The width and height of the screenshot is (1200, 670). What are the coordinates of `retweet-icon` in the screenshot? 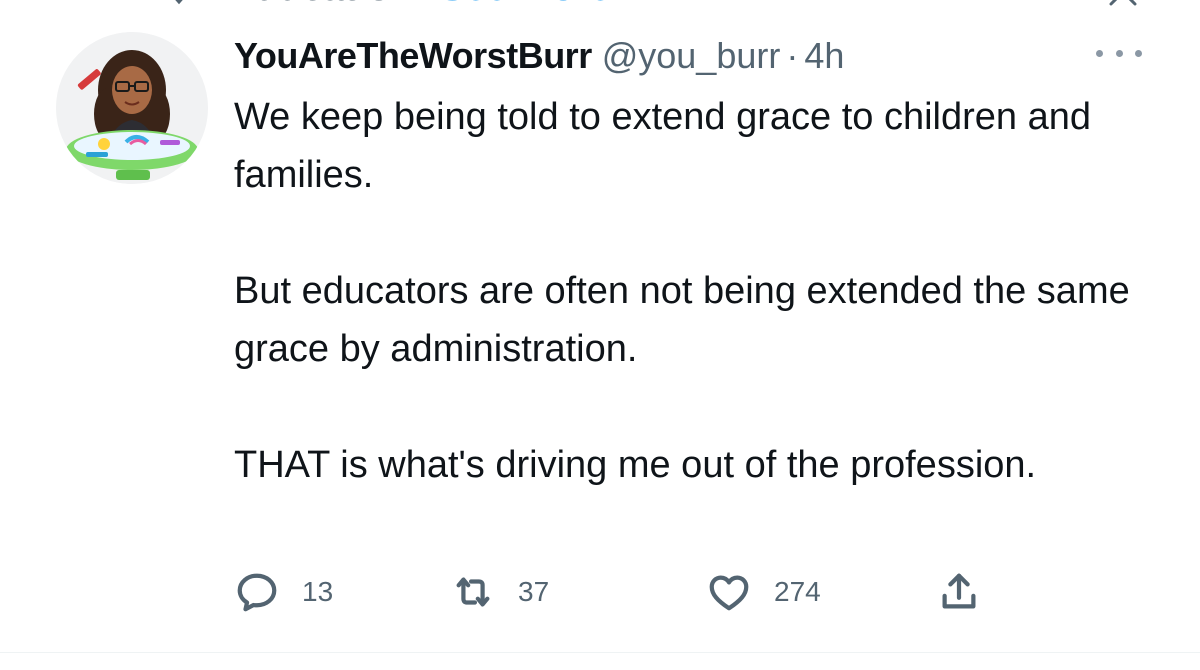 It's located at (473, 592).